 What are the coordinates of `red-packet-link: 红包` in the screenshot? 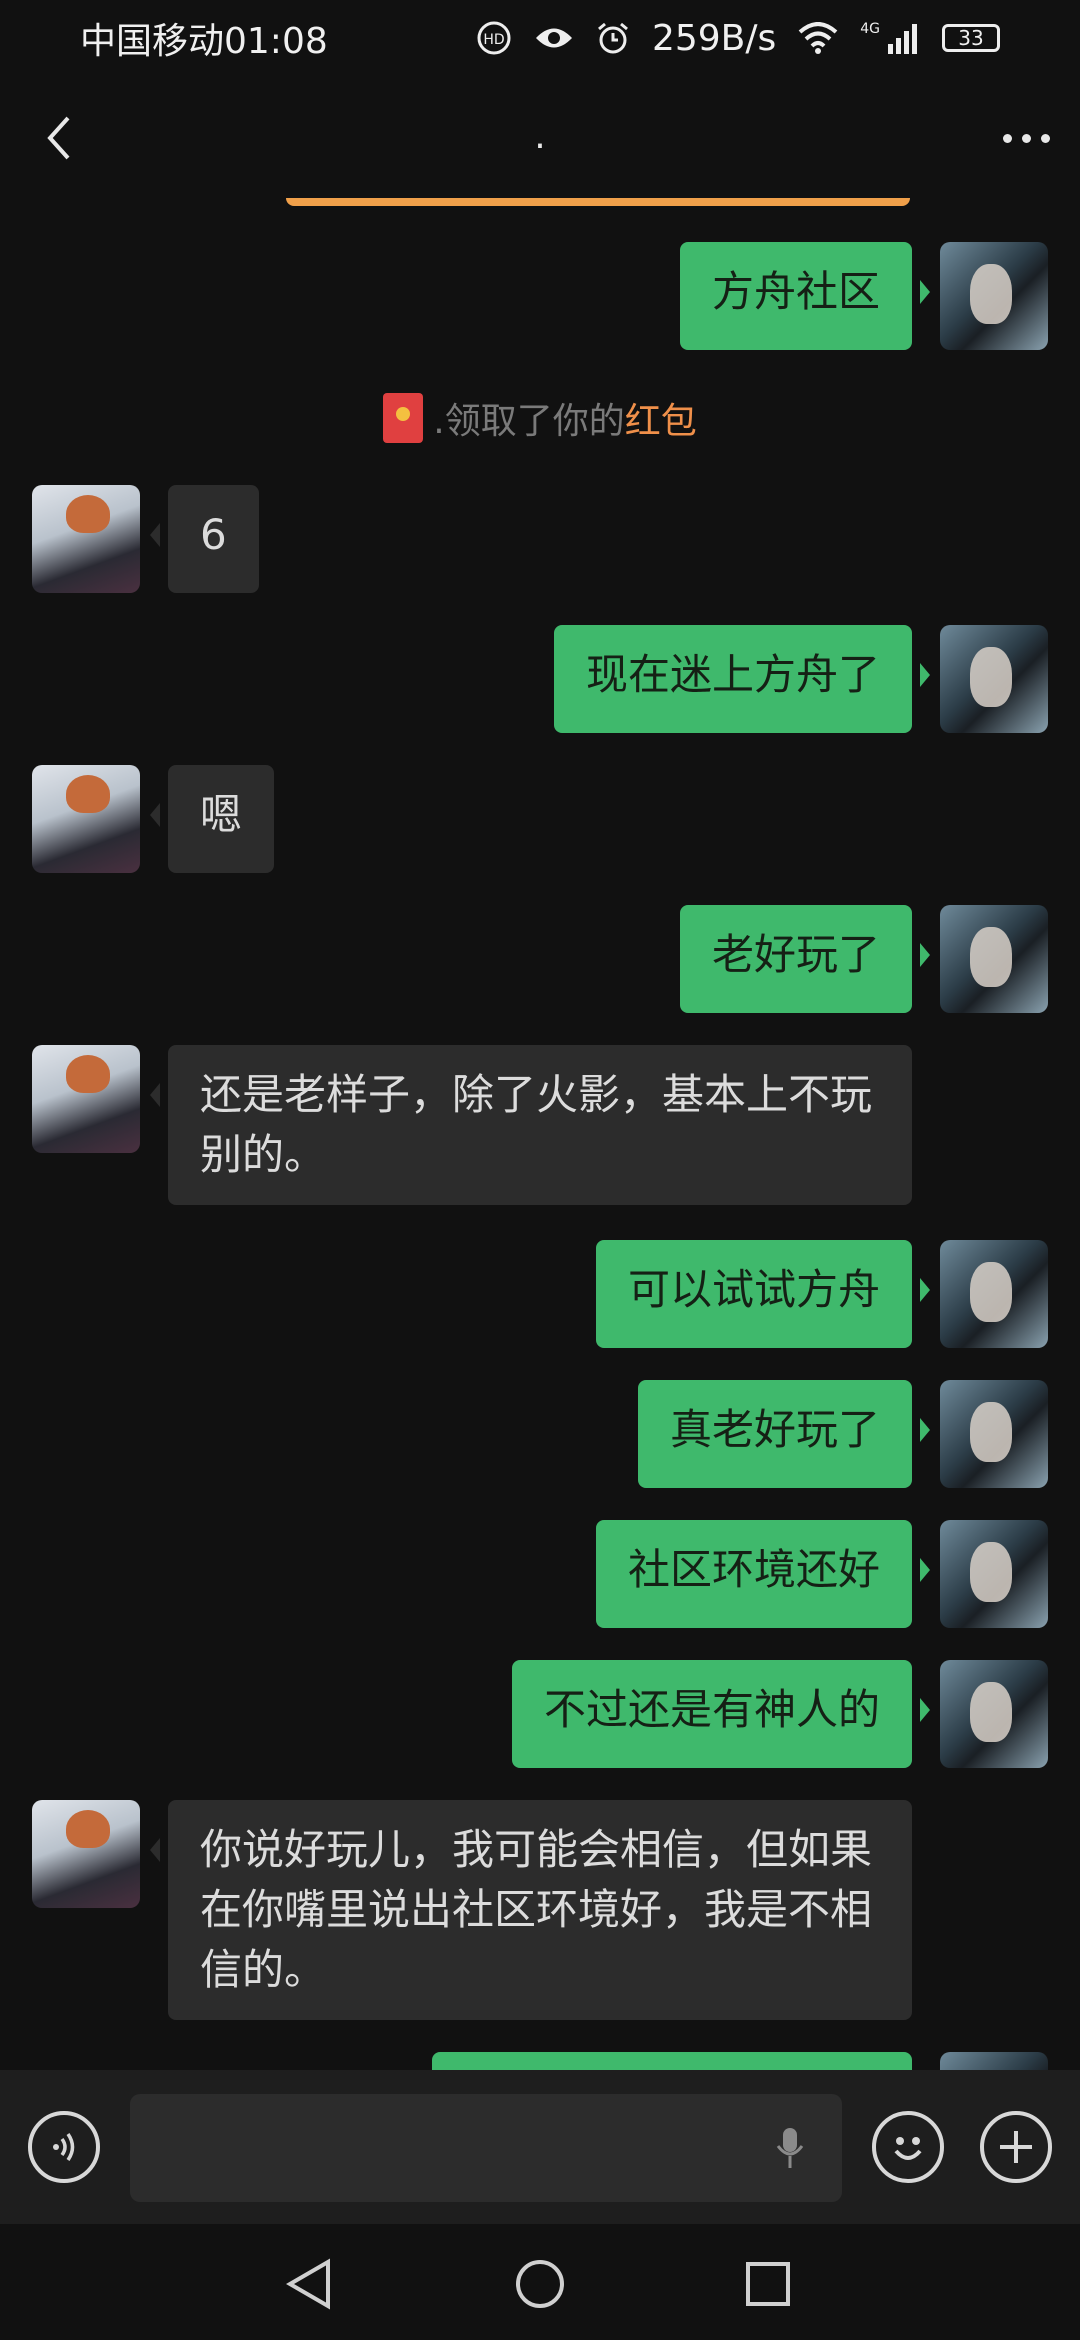 It's located at (661, 421).